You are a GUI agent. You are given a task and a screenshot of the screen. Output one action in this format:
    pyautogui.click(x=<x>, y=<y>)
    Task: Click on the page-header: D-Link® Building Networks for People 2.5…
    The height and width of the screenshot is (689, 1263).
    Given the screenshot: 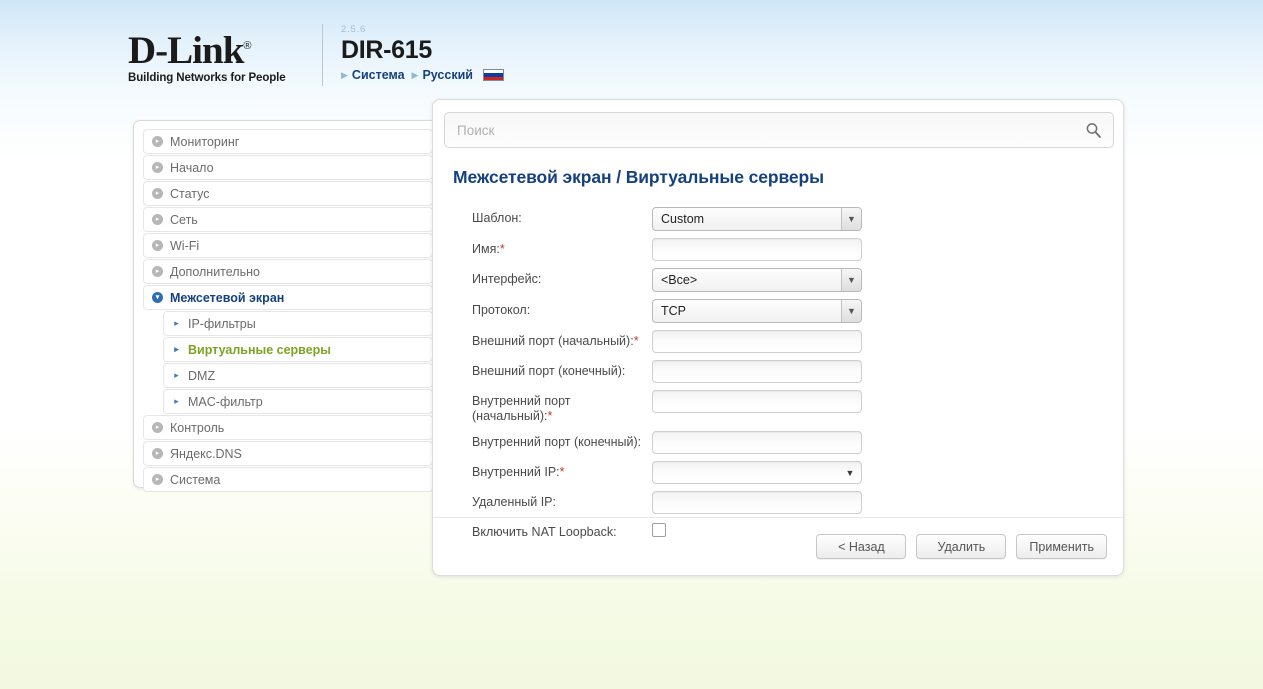 What is the action you would take?
    pyautogui.click(x=316, y=54)
    